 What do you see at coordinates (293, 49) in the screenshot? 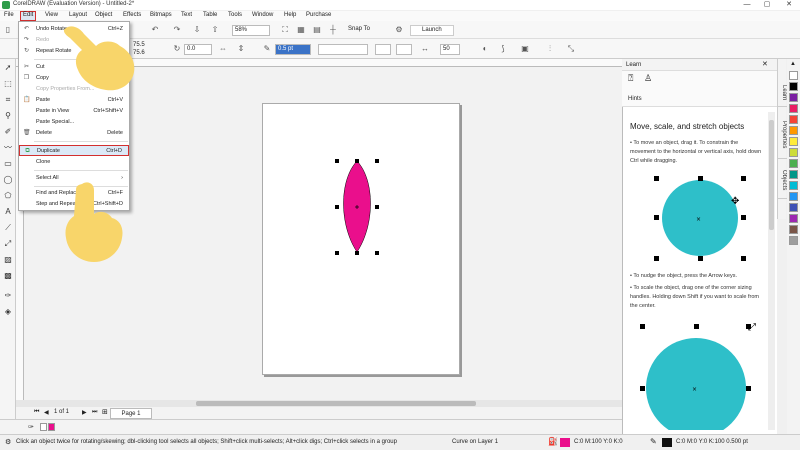
I see `outline-width-field: 0.5 pt` at bounding box center [293, 49].